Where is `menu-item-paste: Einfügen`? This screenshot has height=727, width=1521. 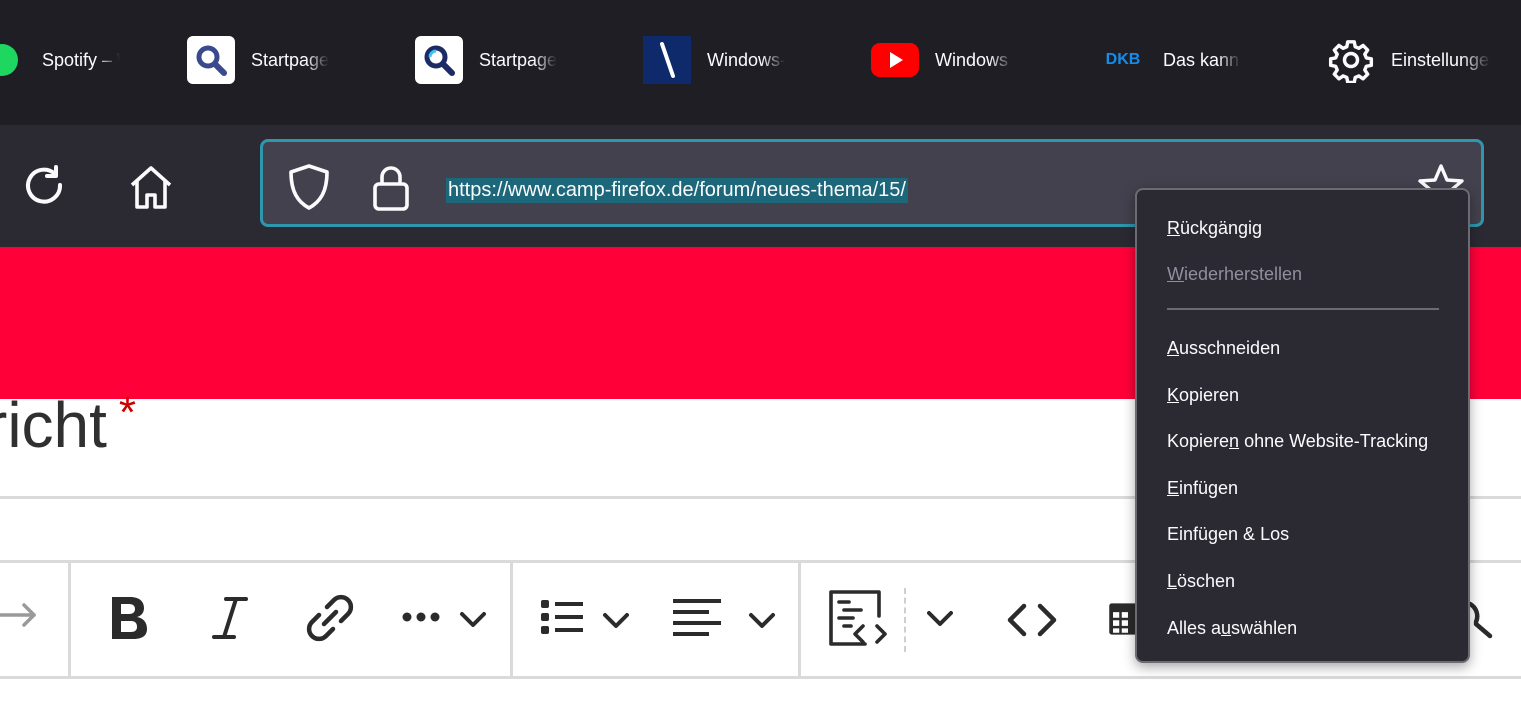 menu-item-paste: Einfügen is located at coordinates (1202, 488).